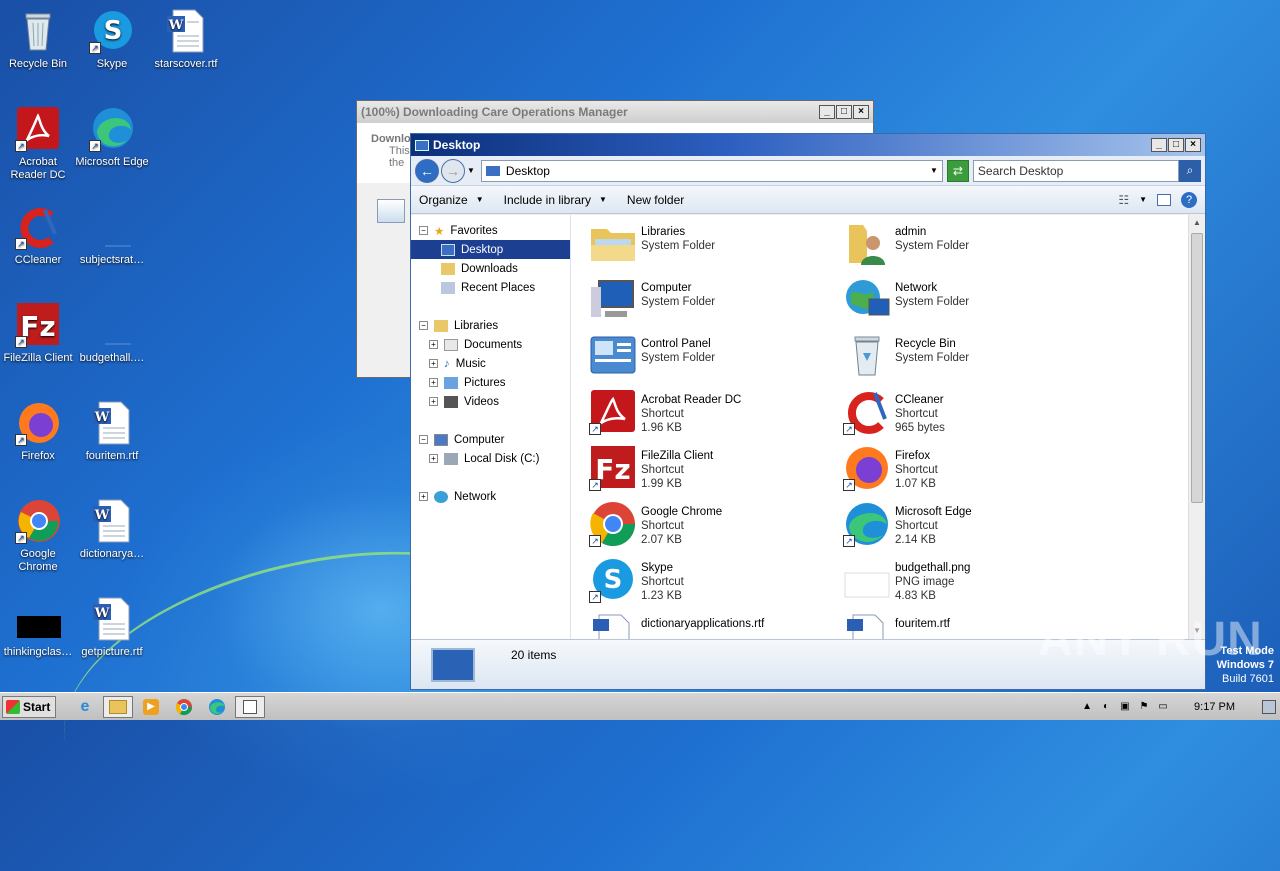 This screenshot has height=871, width=1280. Describe the element at coordinates (716, 357) in the screenshot. I see `file-item-control-panel: Control Panel System Folder` at that location.